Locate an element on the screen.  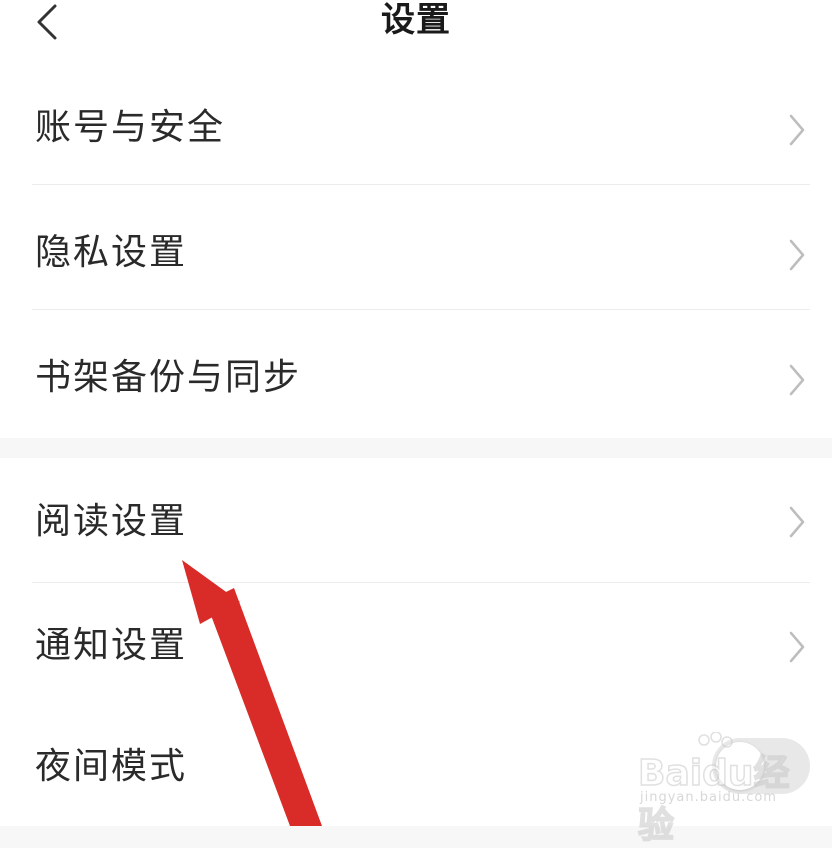
settings-row-label: 夜间模式 is located at coordinates (111, 766).